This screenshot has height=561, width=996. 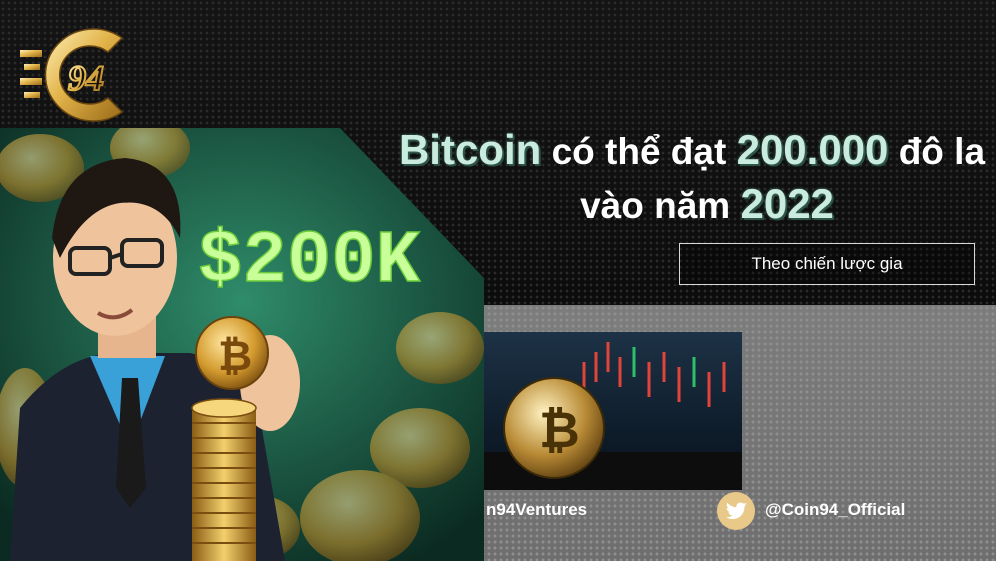 What do you see at coordinates (942, 151) in the screenshot?
I see `headline-currency: đô la` at bounding box center [942, 151].